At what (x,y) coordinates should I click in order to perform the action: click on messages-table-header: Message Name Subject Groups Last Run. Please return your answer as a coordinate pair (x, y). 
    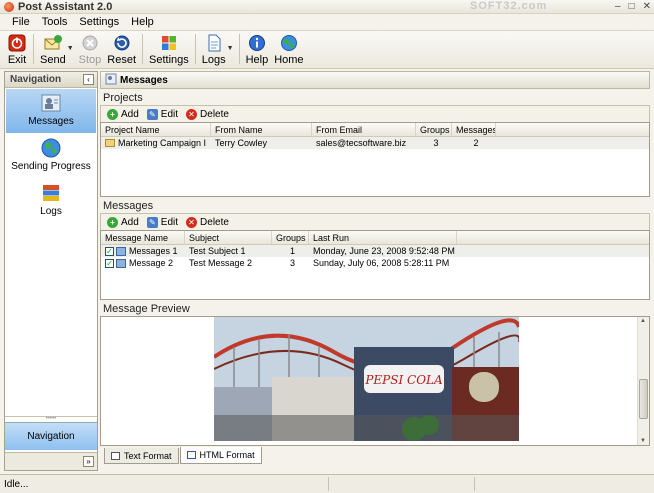
    Looking at the image, I should click on (375, 238).